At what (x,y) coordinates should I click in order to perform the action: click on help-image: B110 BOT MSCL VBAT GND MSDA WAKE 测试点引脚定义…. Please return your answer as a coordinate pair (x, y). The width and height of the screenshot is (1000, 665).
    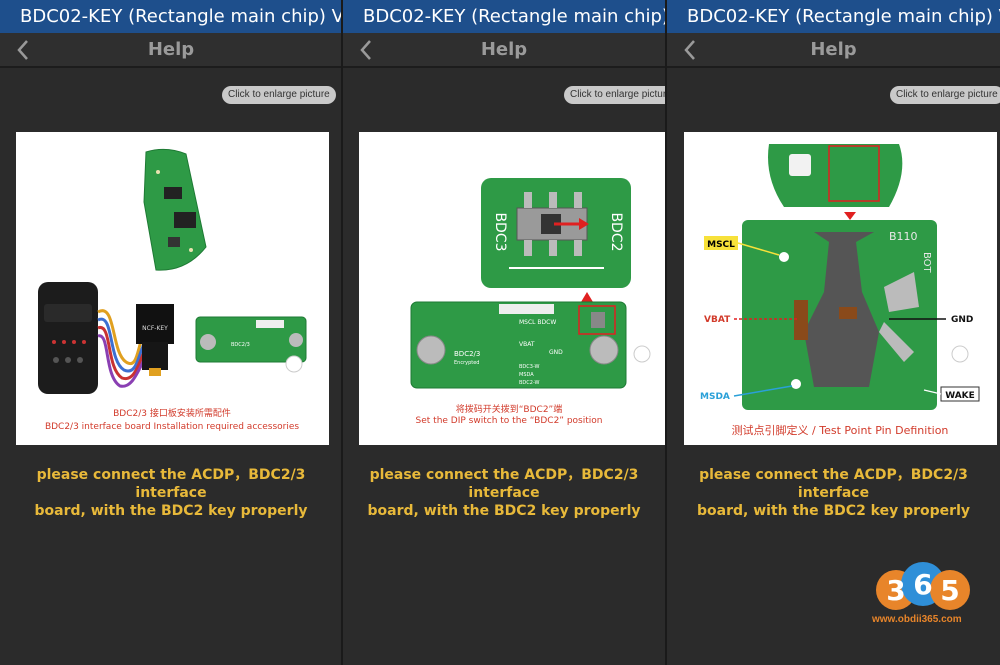
    Looking at the image, I should click on (840, 288).